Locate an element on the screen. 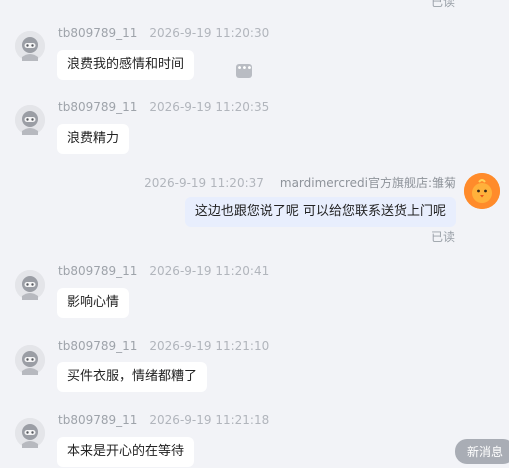 This screenshot has height=468, width=509. ellipsis-icon: ••• is located at coordinates (244, 71).